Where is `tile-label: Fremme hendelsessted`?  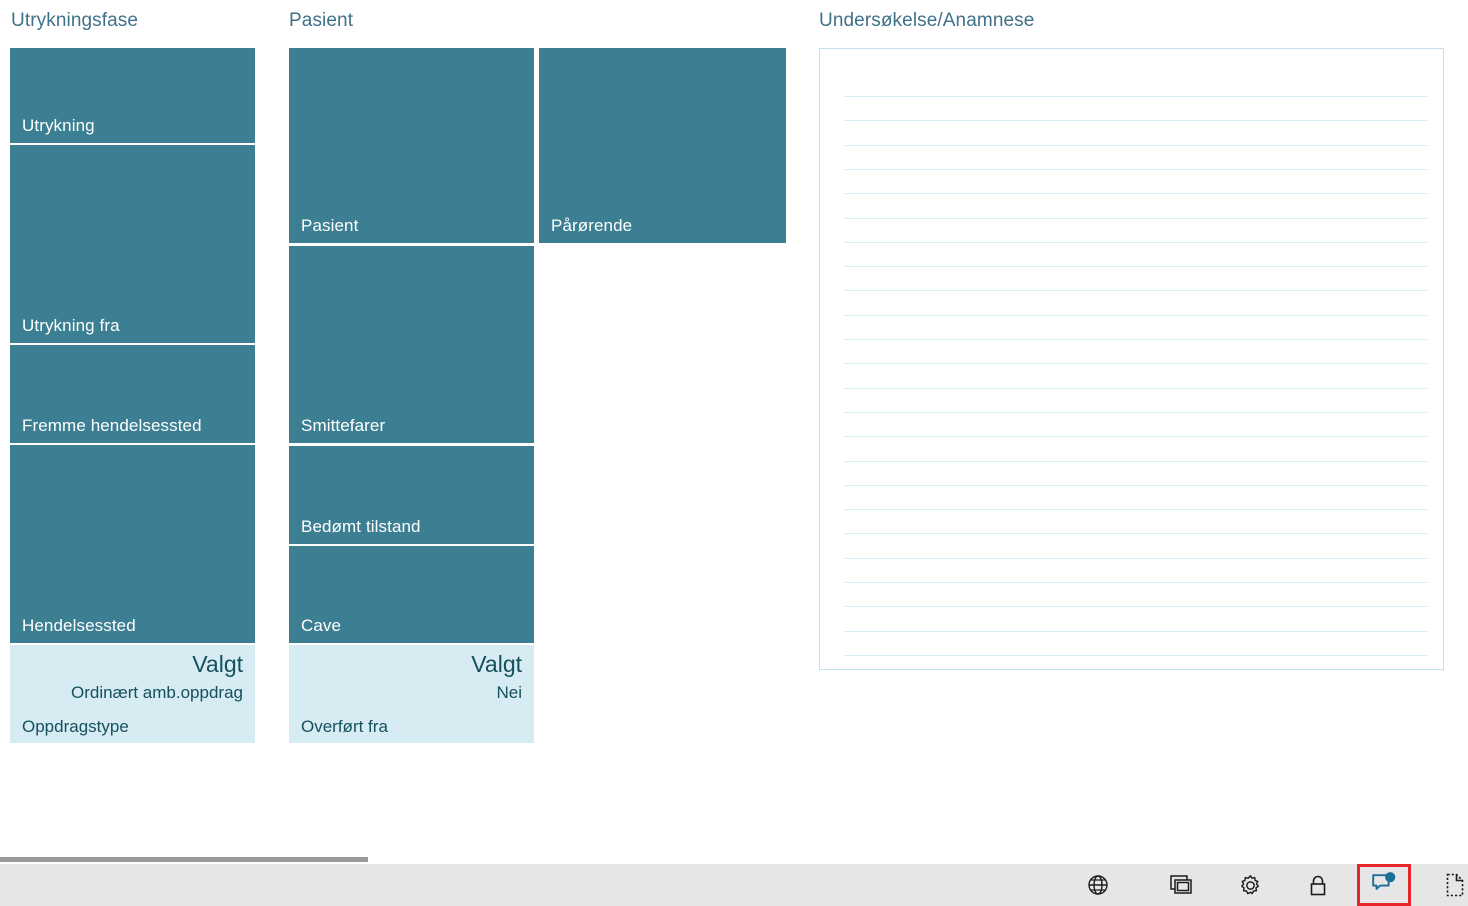 tile-label: Fremme hendelsessted is located at coordinates (112, 425).